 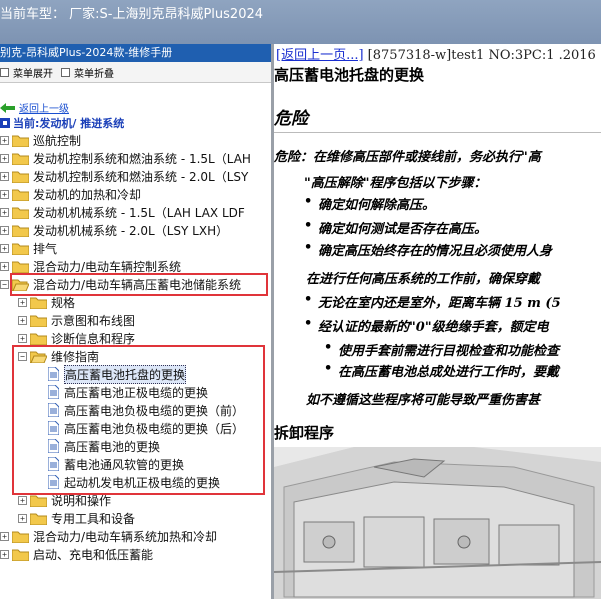 What do you see at coordinates (432, 301) in the screenshot?
I see `ppe-item: 无论在室内还是室外，距离车辆 15 m (5` at bounding box center [432, 301].